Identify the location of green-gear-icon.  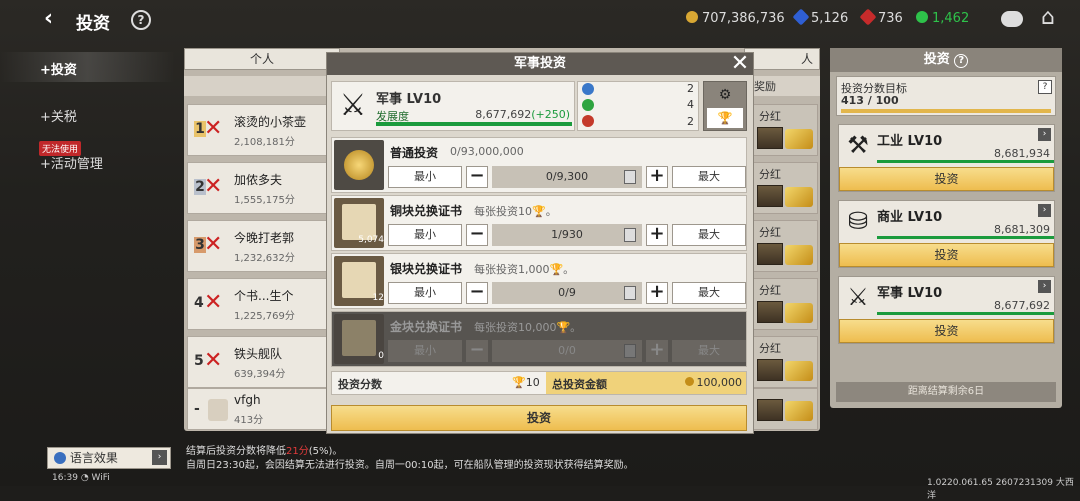
(922, 17).